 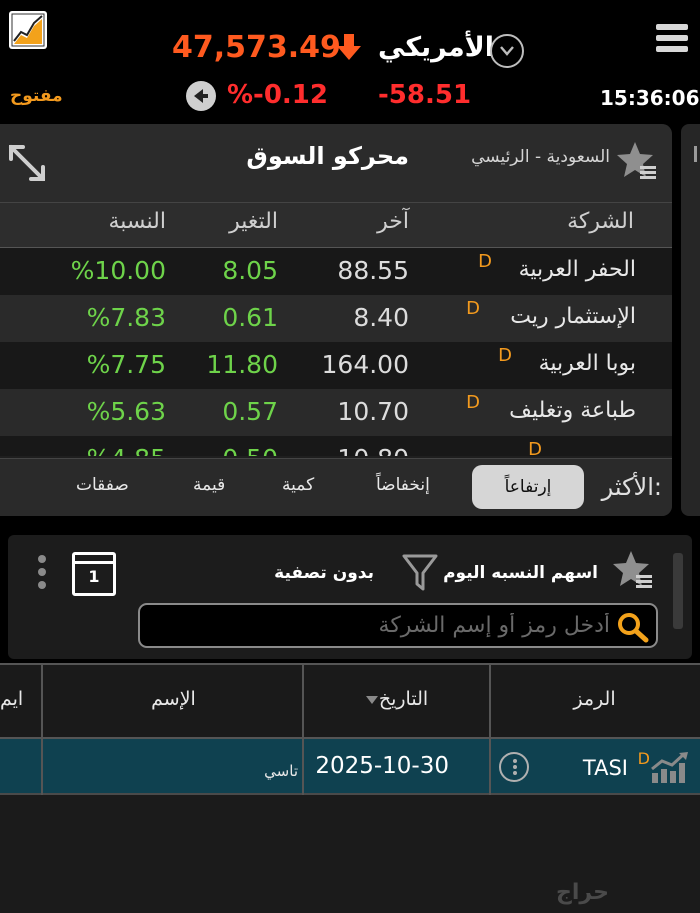 What do you see at coordinates (250, 317) in the screenshot?
I see `price-change: 0.61` at bounding box center [250, 317].